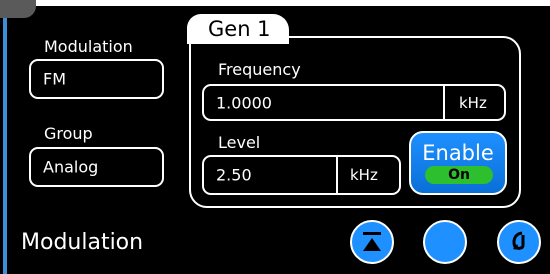 This screenshot has width=550, height=274. What do you see at coordinates (259, 69) in the screenshot?
I see `frequency-label: Frequency` at bounding box center [259, 69].